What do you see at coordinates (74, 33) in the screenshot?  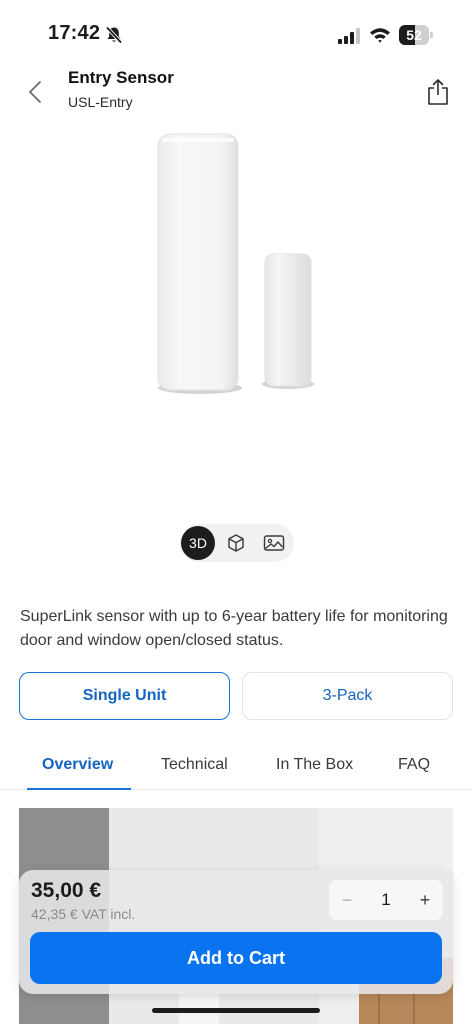 I see `status-time: 17:42` at bounding box center [74, 33].